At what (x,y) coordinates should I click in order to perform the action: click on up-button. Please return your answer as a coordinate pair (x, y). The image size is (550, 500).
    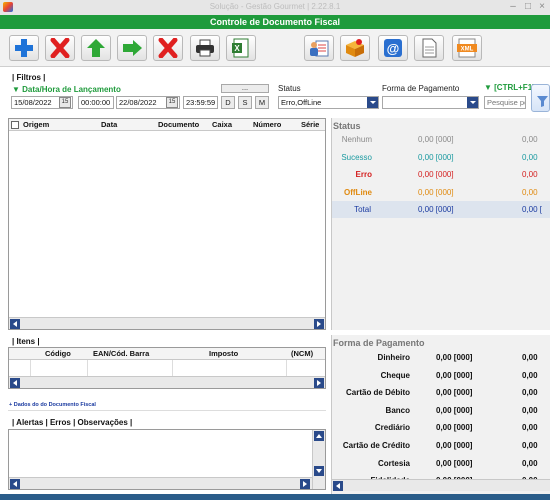
    Looking at the image, I should click on (96, 48).